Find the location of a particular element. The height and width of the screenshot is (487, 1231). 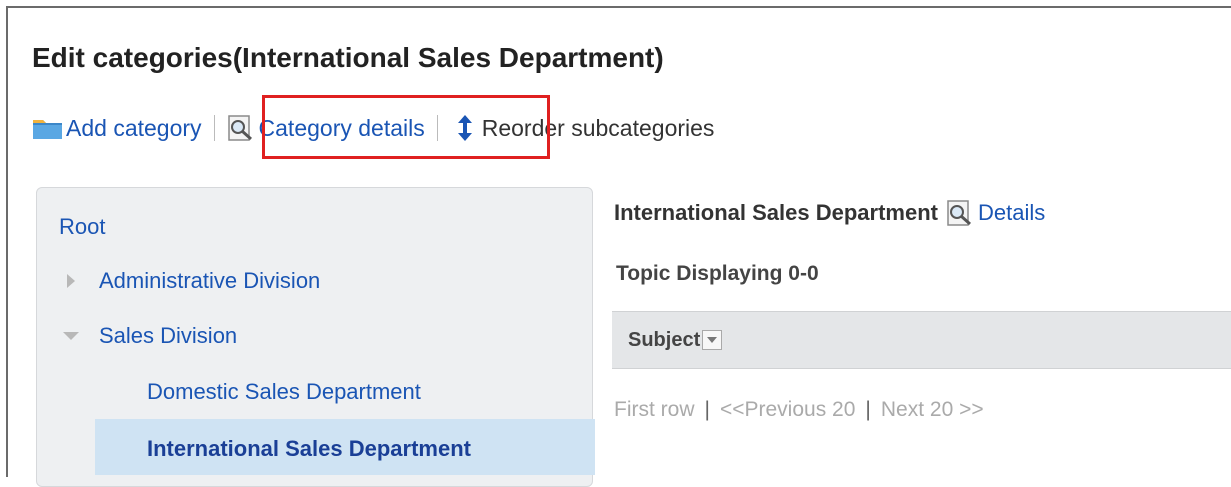

tree-item-domestic-sales-department: Domestic Sales Department is located at coordinates (284, 392).